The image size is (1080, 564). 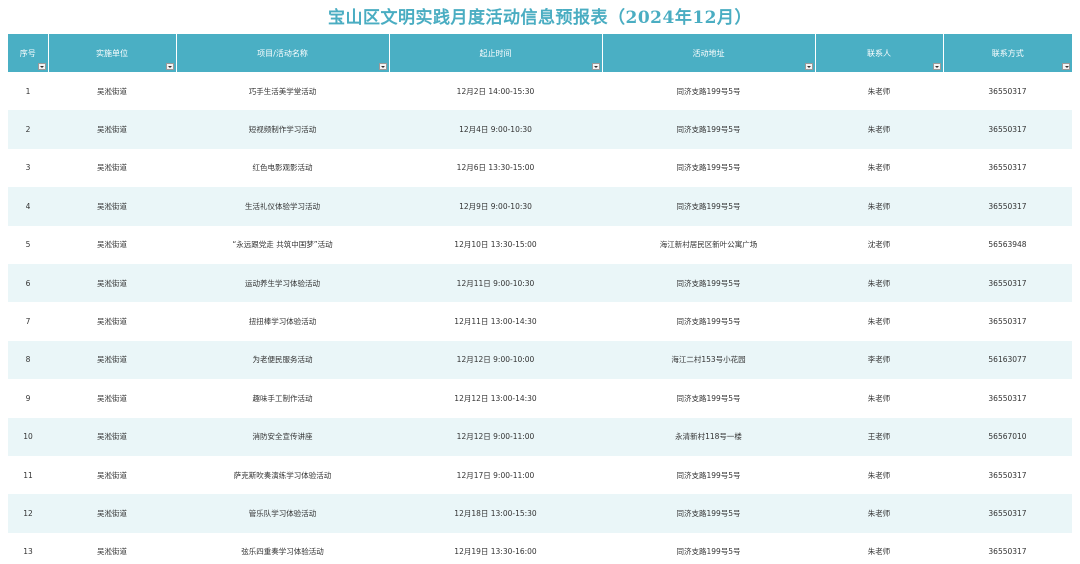 What do you see at coordinates (282, 548) in the screenshot?
I see `cell-activity: 弦乐四重奏学习体验活动` at bounding box center [282, 548].